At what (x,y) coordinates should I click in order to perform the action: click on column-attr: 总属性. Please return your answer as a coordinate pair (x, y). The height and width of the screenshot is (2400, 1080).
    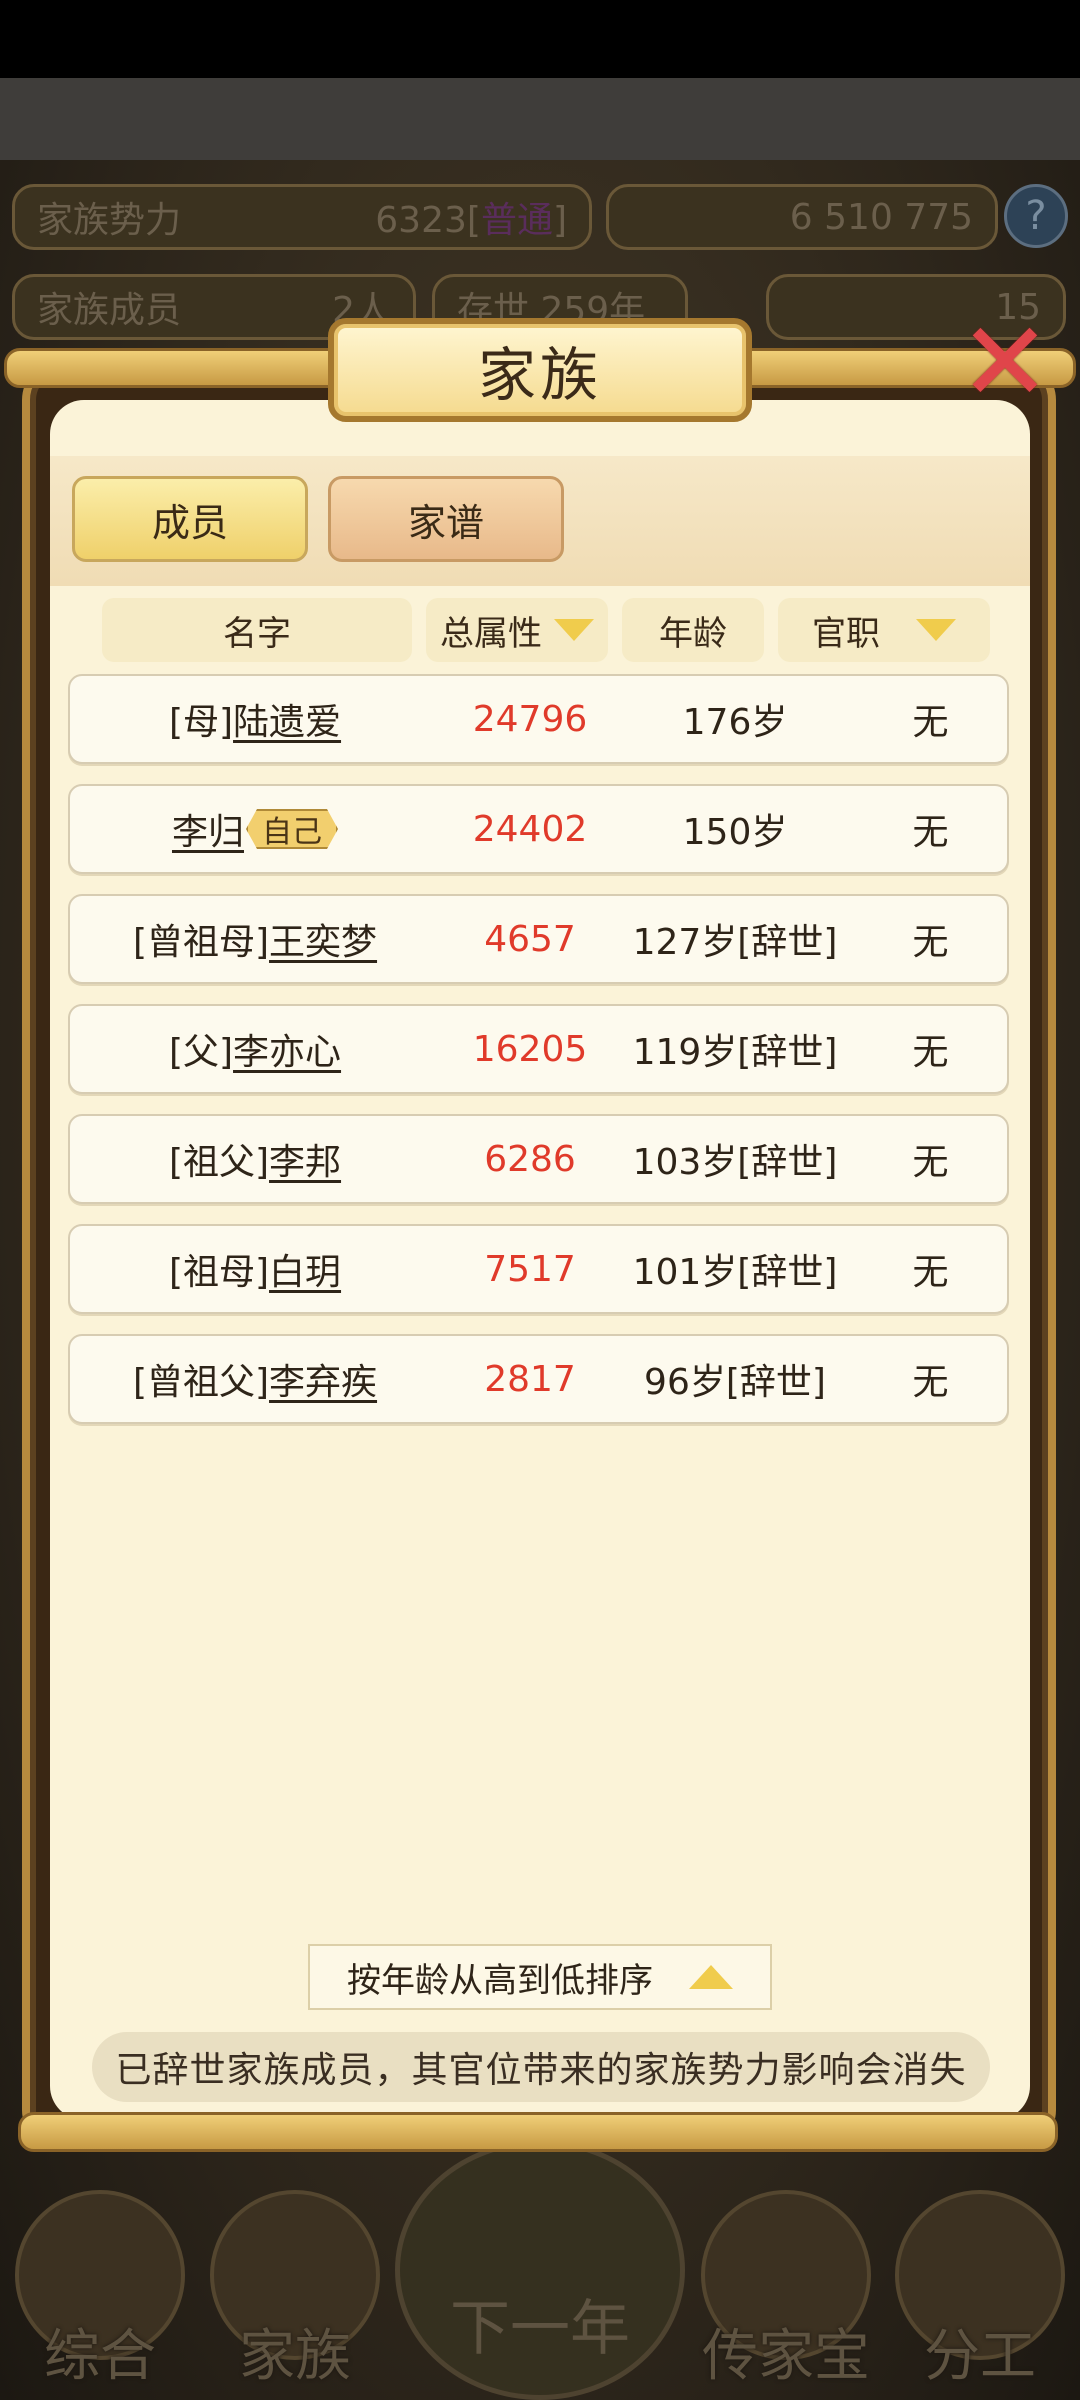
    Looking at the image, I should click on (517, 630).